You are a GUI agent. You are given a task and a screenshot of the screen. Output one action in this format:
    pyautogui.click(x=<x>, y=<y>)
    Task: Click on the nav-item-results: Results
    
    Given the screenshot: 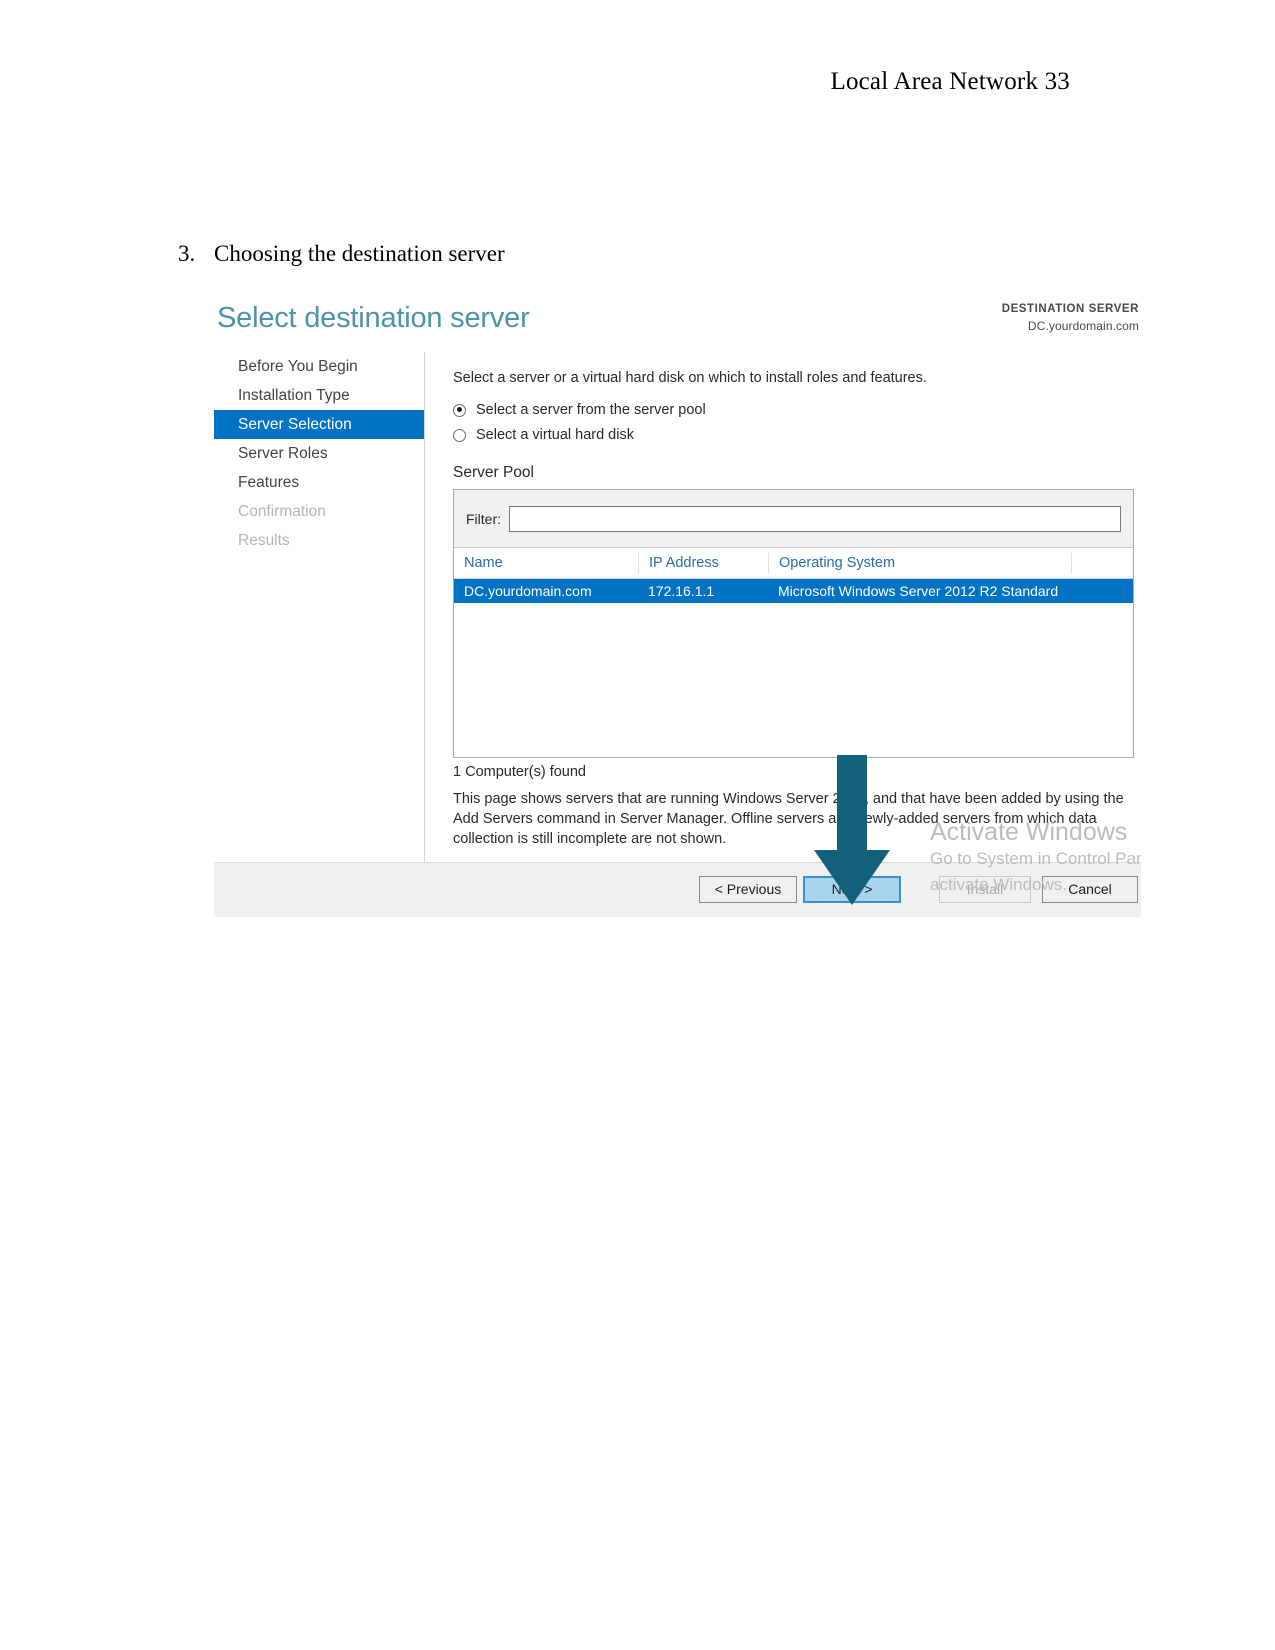 What is the action you would take?
    pyautogui.click(x=264, y=540)
    